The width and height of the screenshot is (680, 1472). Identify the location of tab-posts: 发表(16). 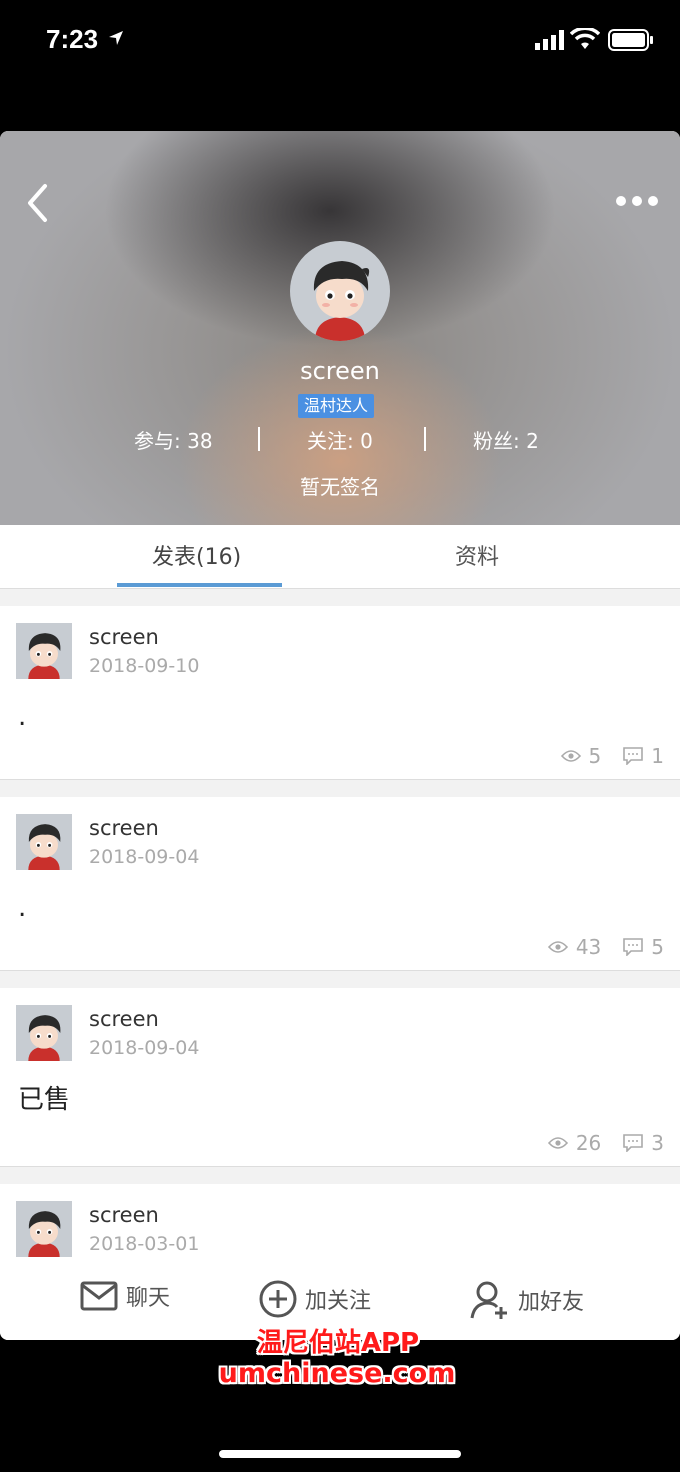
(196, 555).